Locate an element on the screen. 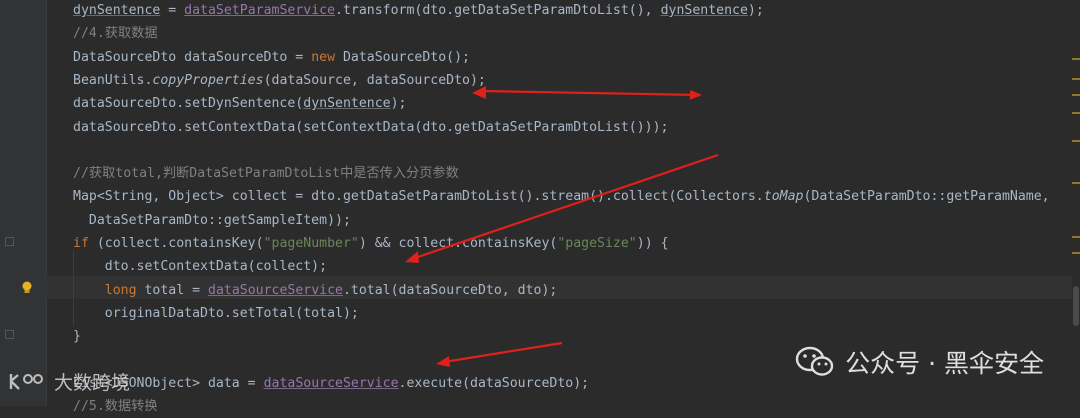 This screenshot has width=1080, height=418. watermark-left-label: 大数跨境 is located at coordinates (92, 383).